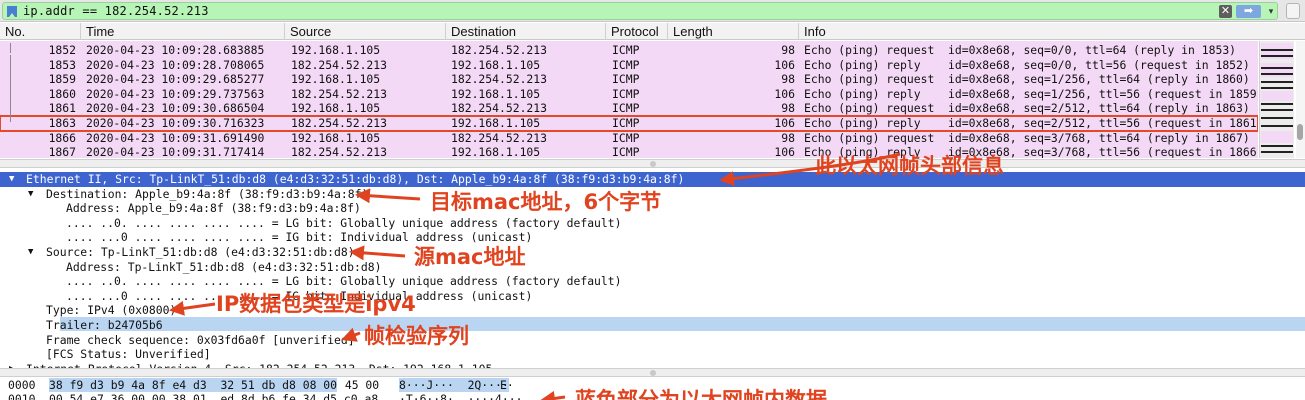  Describe the element at coordinates (175, 151) in the screenshot. I see `packet-time: 2020-04-23 10:09:31.717414` at that location.